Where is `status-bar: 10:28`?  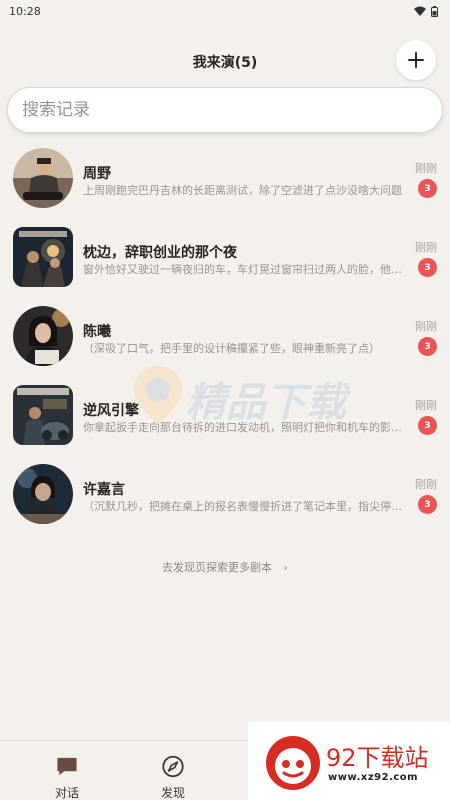
status-bar: 10:28 is located at coordinates (225, 11).